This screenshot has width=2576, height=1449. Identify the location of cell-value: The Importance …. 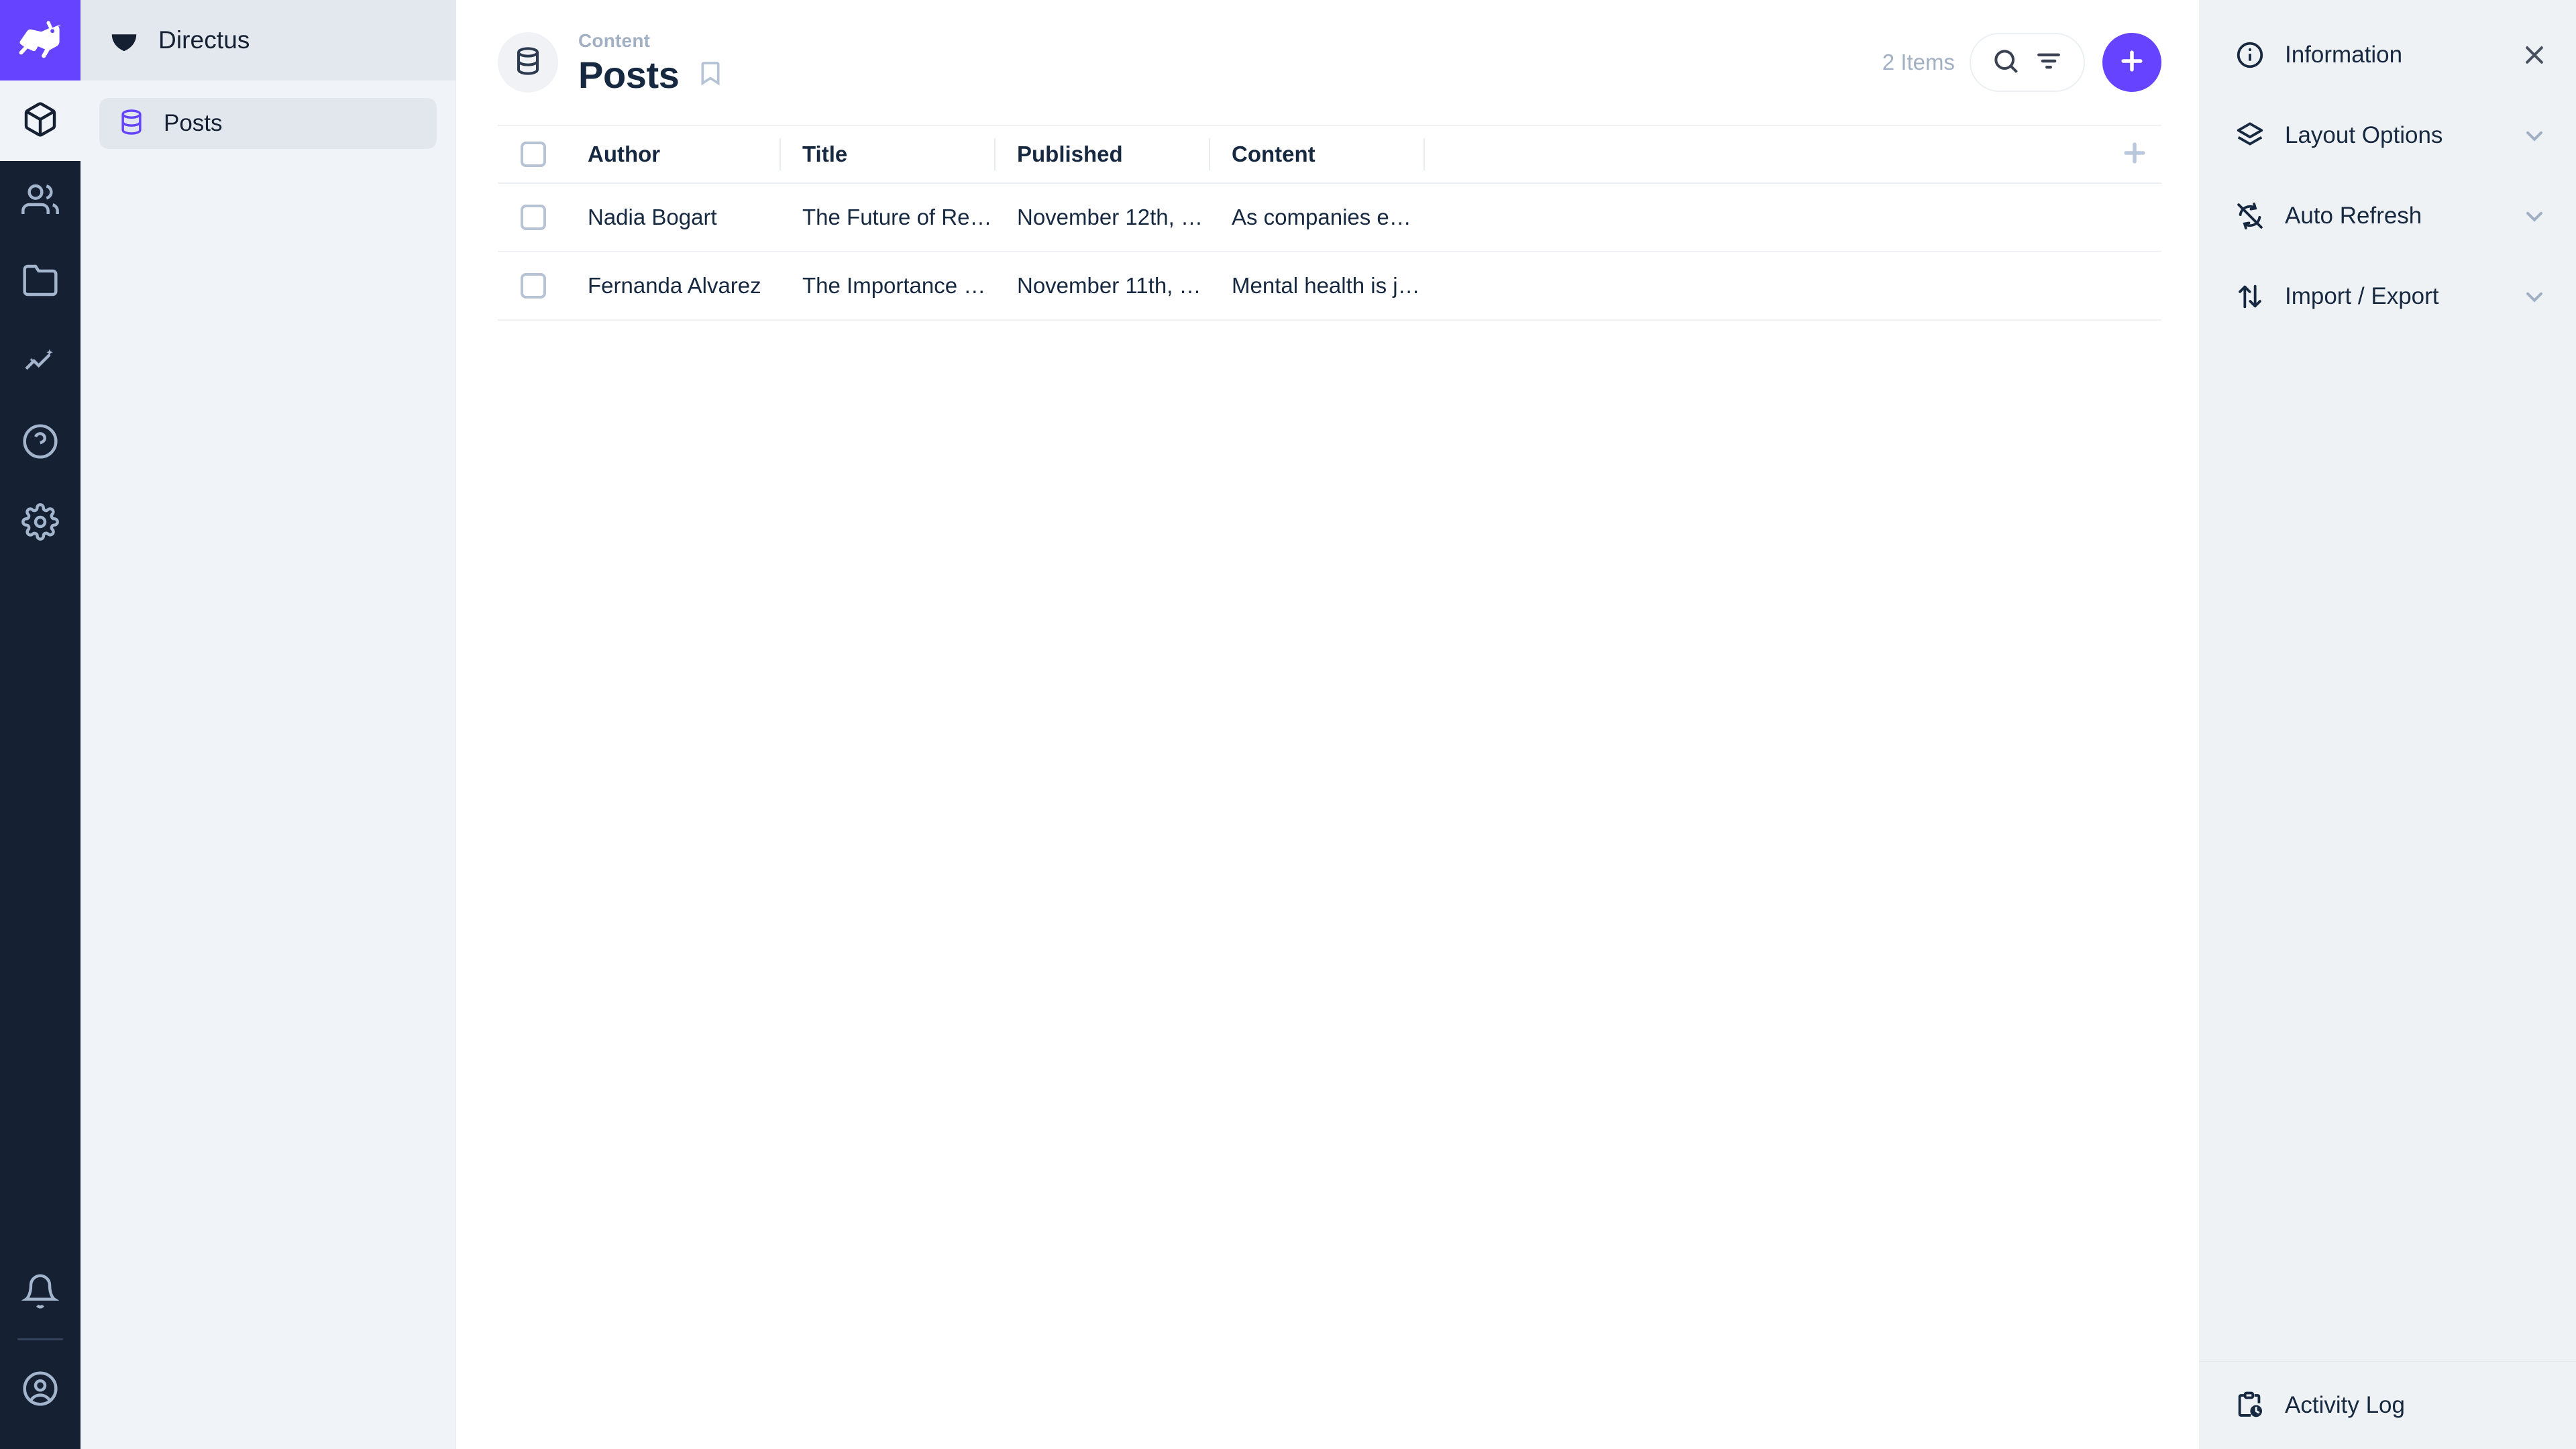
(894, 285).